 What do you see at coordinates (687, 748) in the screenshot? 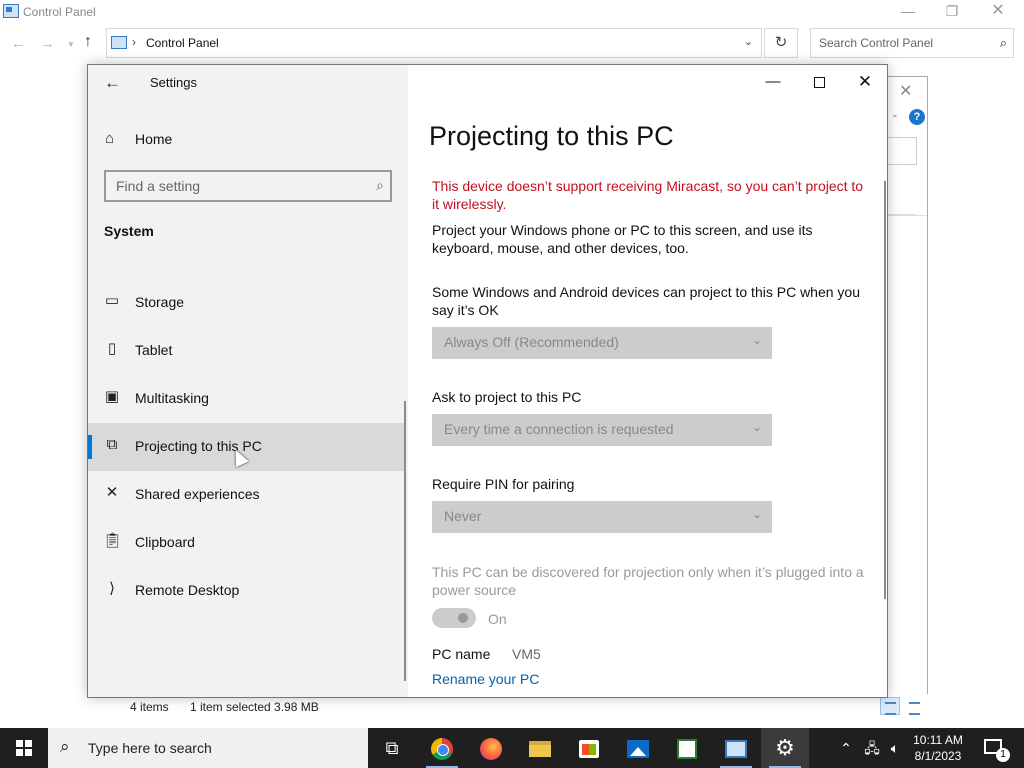
I see `taskbar-spreadsheet` at bounding box center [687, 748].